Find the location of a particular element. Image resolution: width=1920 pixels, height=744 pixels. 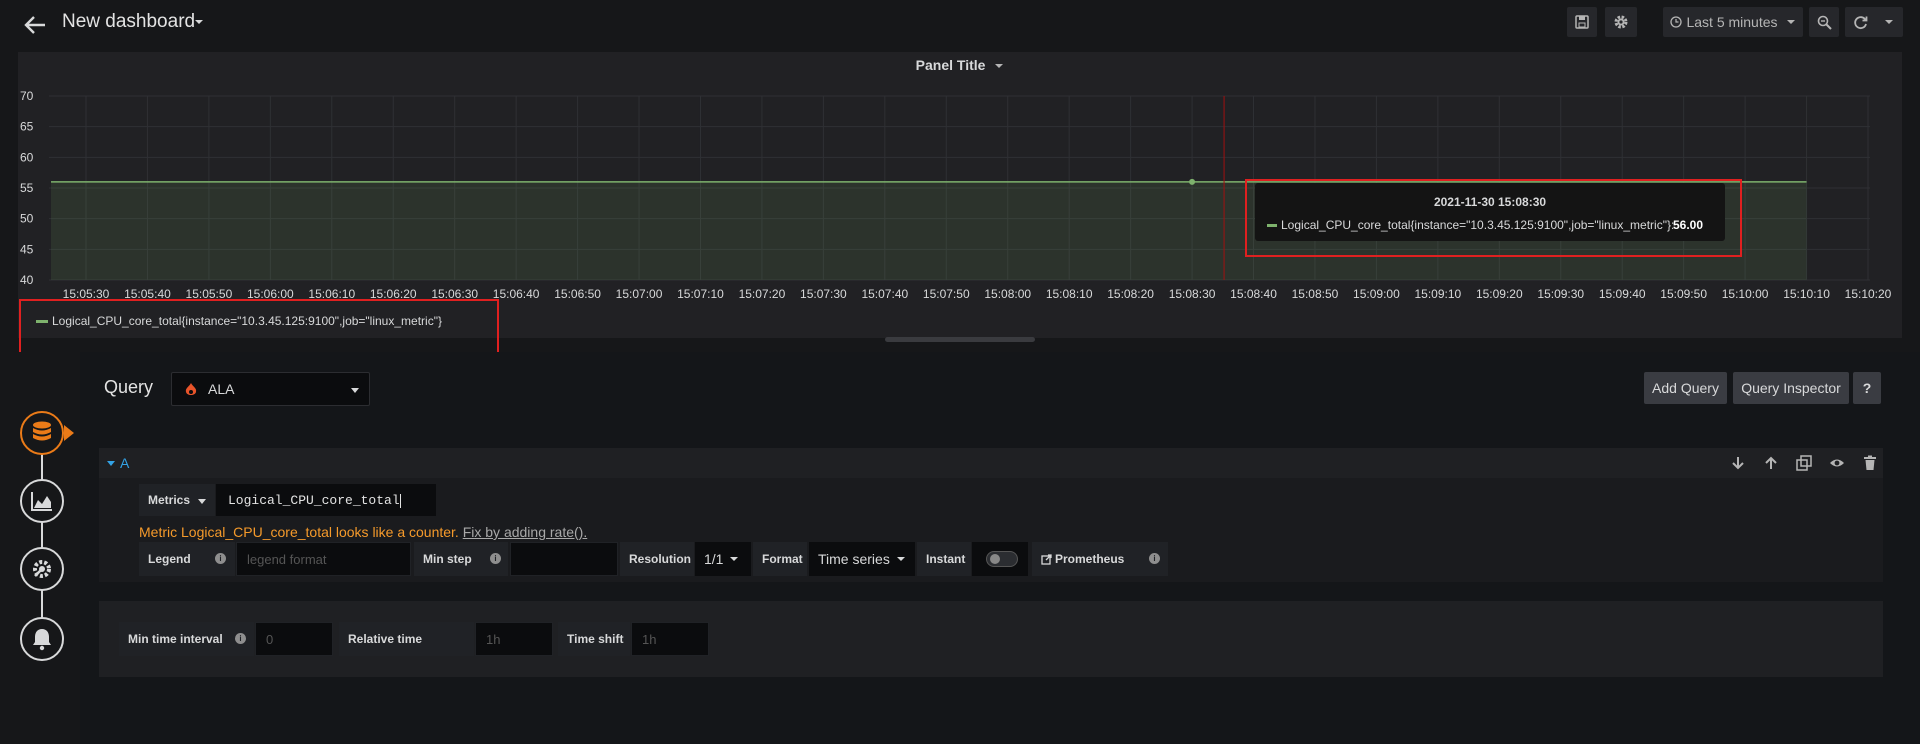

legend-field-label: Legend i is located at coordinates (187, 559).